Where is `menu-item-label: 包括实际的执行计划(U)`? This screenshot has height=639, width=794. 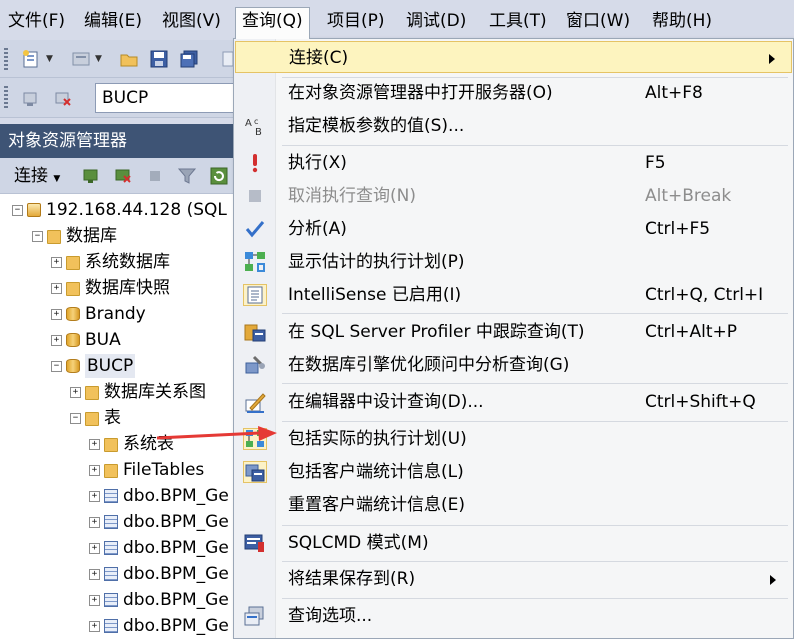
menu-item-label: 包括实际的执行计划(U) is located at coordinates (377, 439).